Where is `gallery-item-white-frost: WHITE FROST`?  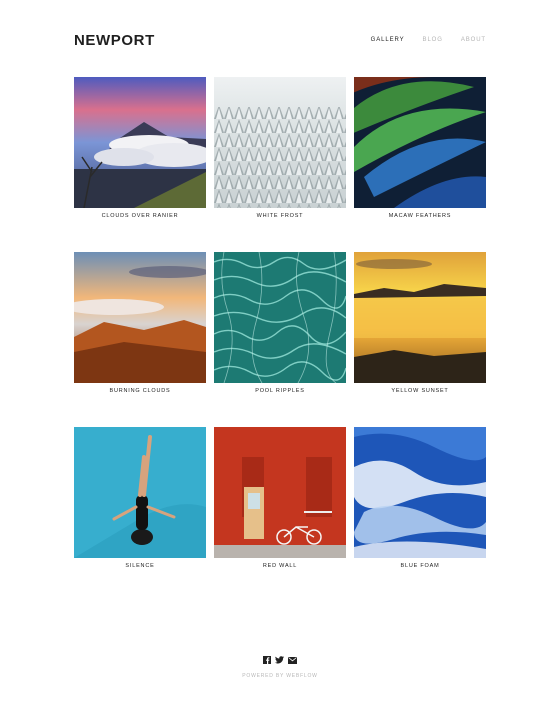 gallery-item-white-frost: WHITE FROST is located at coordinates (280, 164).